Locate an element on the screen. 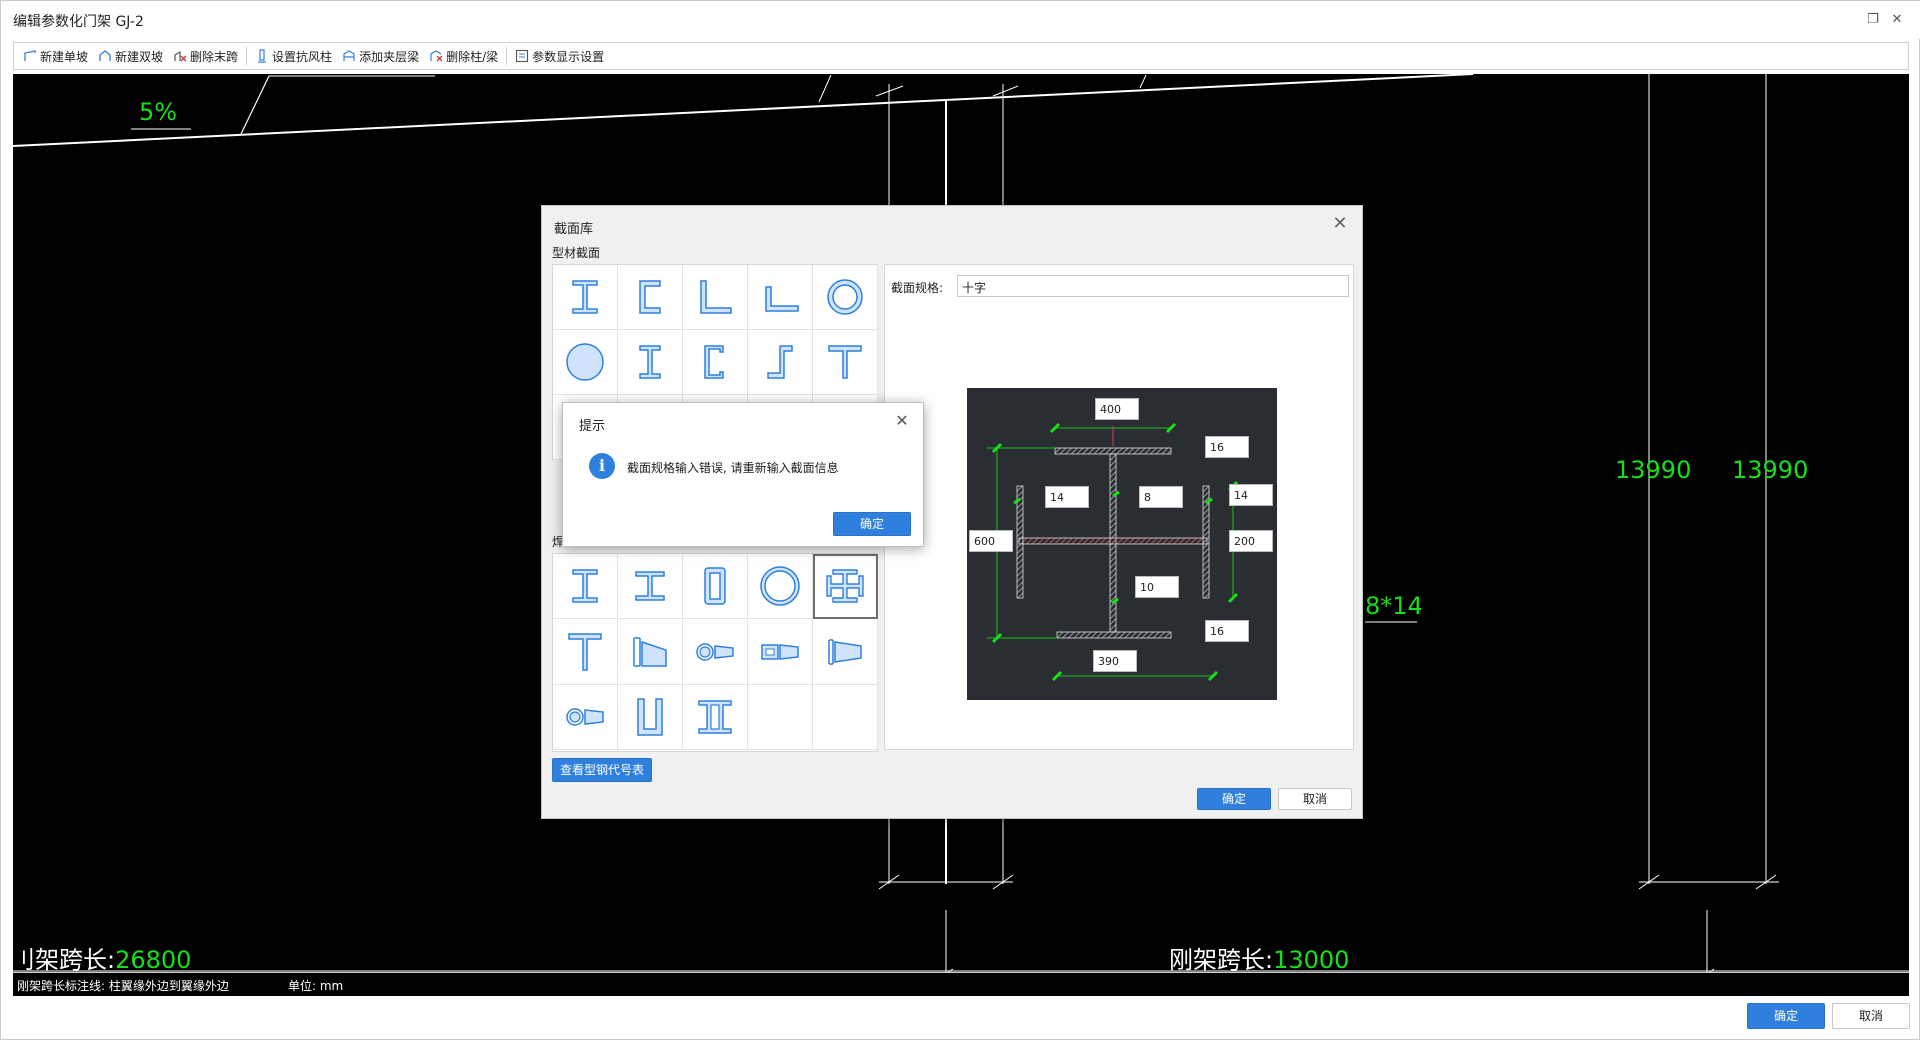  round-bar-icon is located at coordinates (585, 362).